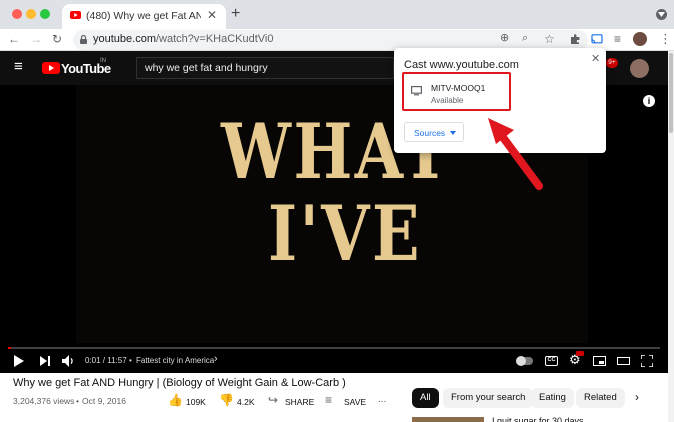 The image size is (674, 422). What do you see at coordinates (45, 14) in the screenshot?
I see `maximize-window-button` at bounding box center [45, 14].